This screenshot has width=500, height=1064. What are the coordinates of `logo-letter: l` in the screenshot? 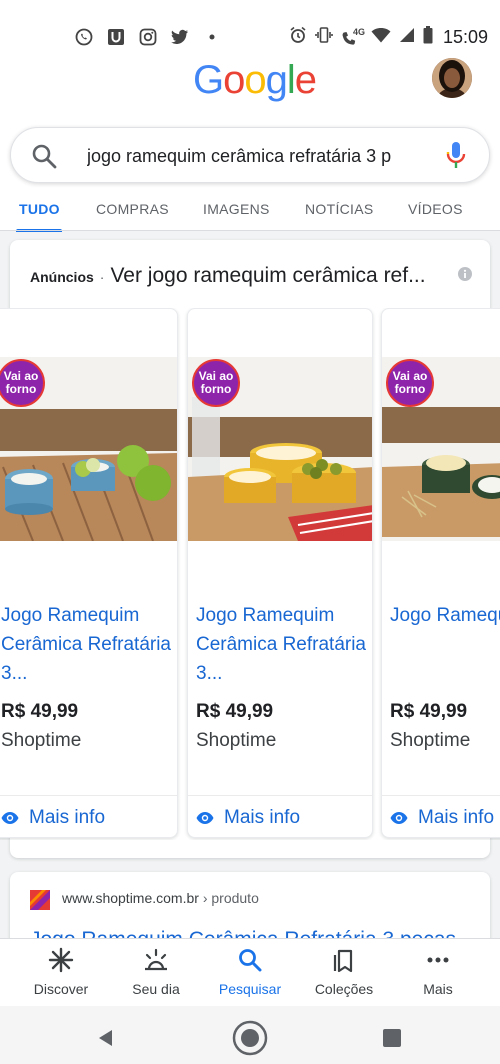 It's located at (291, 80).